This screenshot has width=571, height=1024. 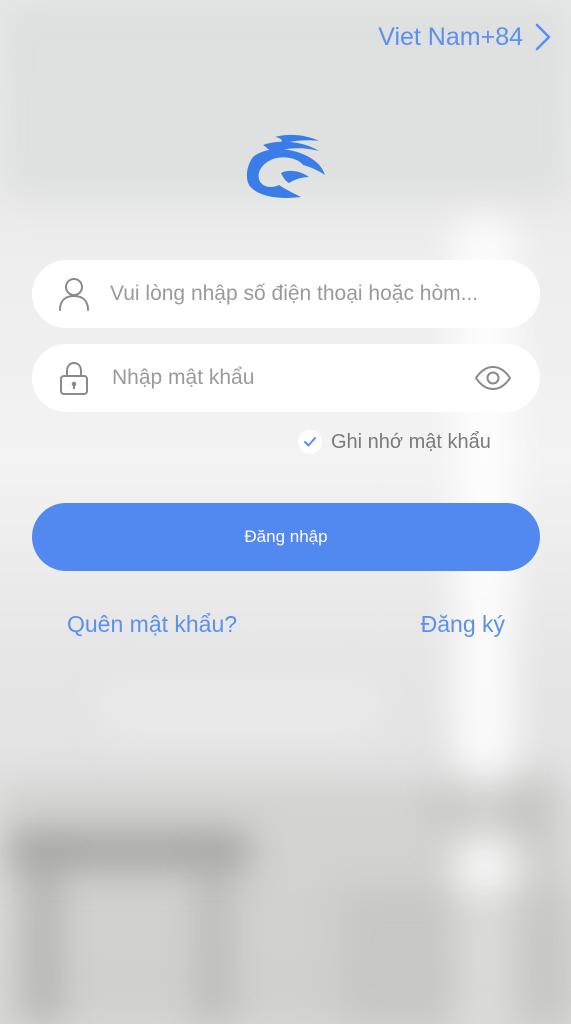 I want to click on country-label: Viet Nam+84, so click(x=450, y=36).